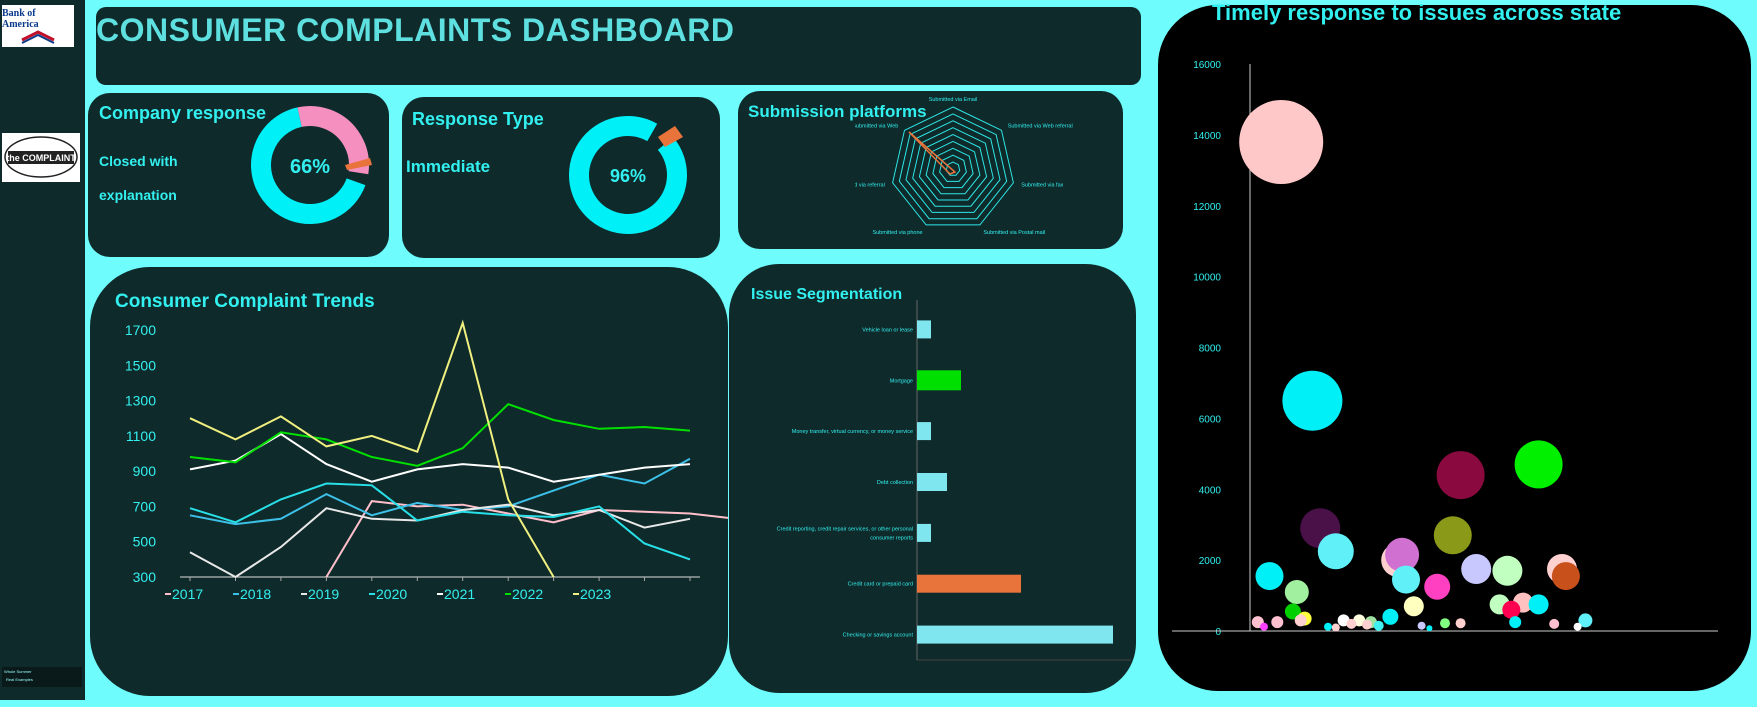 The width and height of the screenshot is (1757, 707). What do you see at coordinates (459, 594) in the screenshot?
I see `trends-legend-label: 2021` at bounding box center [459, 594].